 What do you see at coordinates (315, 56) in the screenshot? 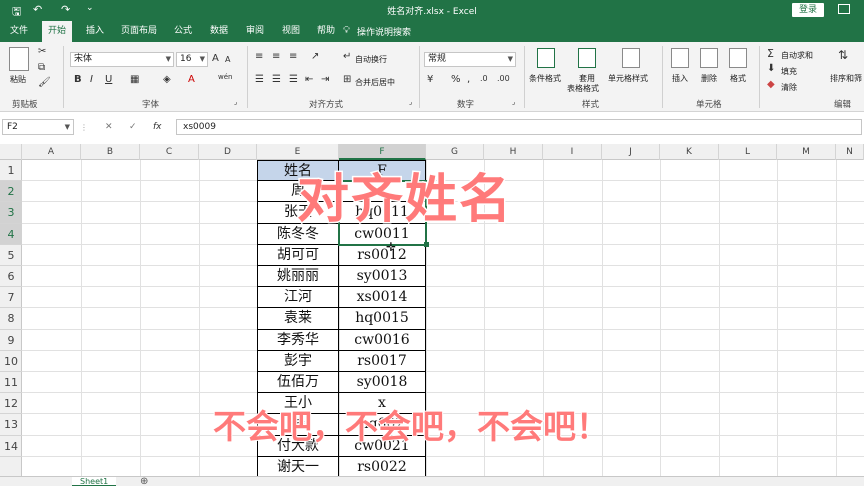
I see `orientation-icon: ↗` at bounding box center [315, 56].